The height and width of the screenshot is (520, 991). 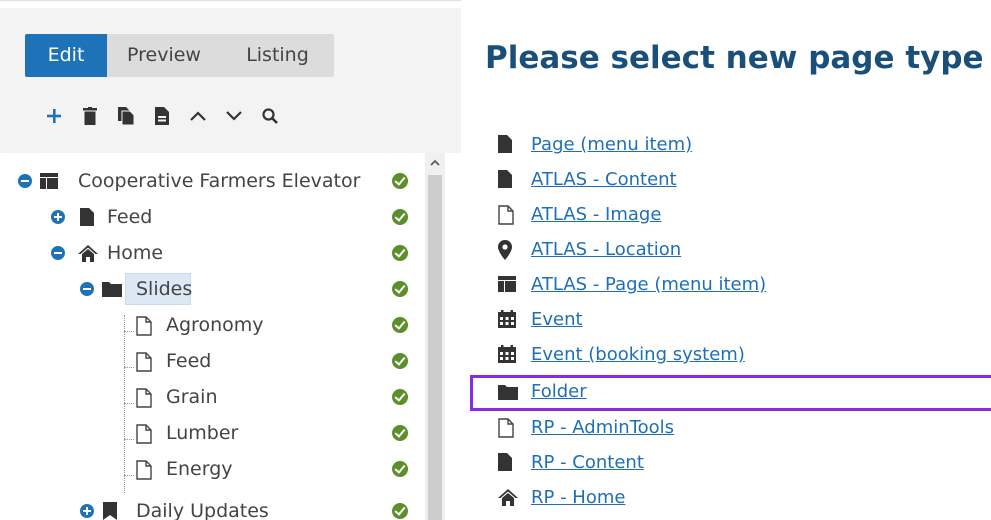 What do you see at coordinates (587, 462) in the screenshot?
I see `page-type-link: RP - Content` at bounding box center [587, 462].